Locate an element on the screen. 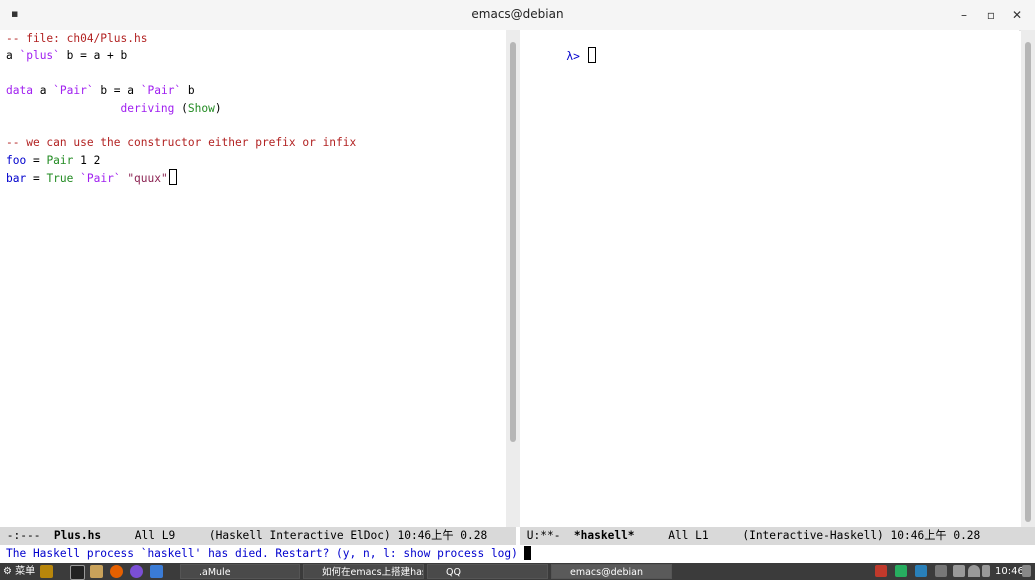 The height and width of the screenshot is (580, 1035). code-token: Show is located at coordinates (201, 108).